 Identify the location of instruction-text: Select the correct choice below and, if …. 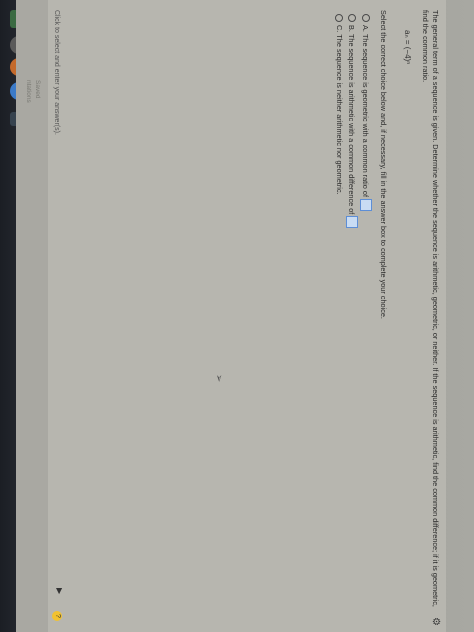
(383, 164).